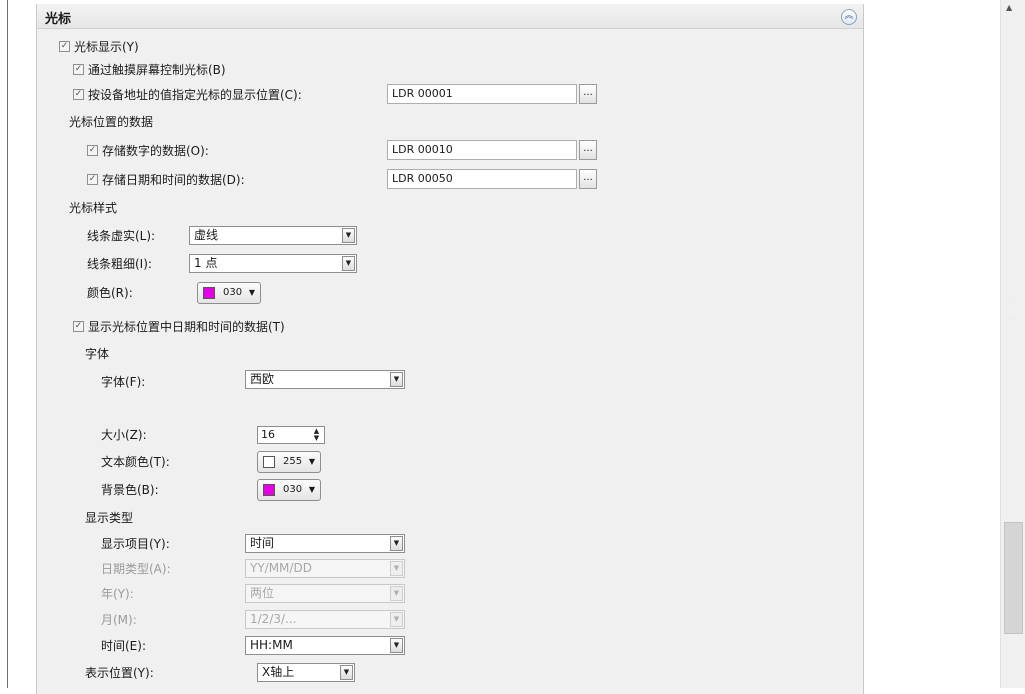 The height and width of the screenshot is (694, 1025). What do you see at coordinates (1009, 7) in the screenshot?
I see `scroll-up-arrow-icon: ▲` at bounding box center [1009, 7].